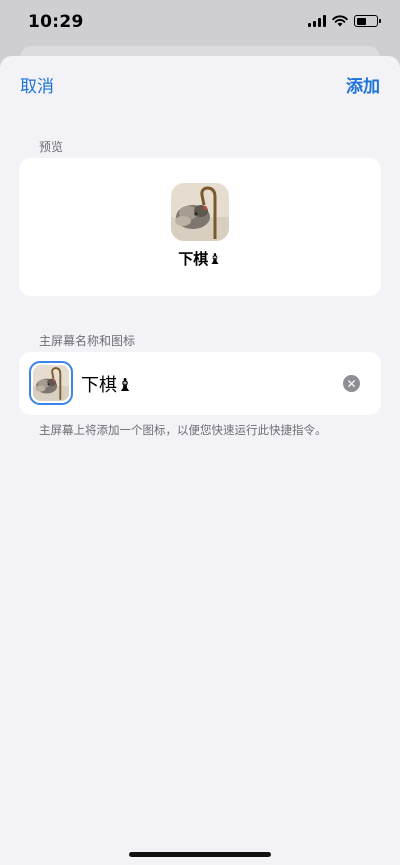 This screenshot has height=865, width=400. I want to click on home-screen-footer-note: 主屏幕上将添加一个图标，以便您快速运行此快捷指令。, so click(183, 430).